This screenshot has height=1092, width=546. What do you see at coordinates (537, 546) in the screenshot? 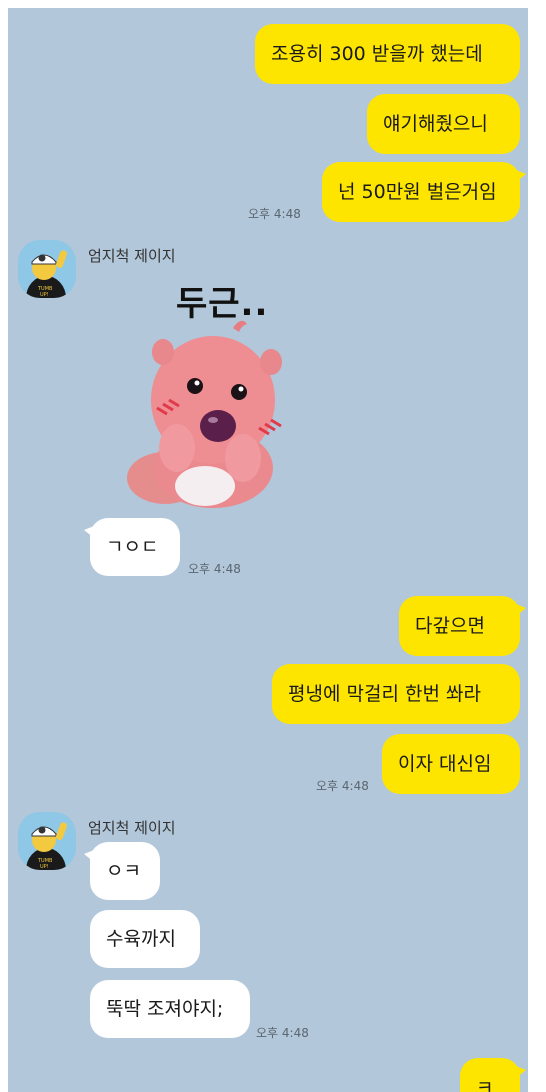
I see `screen-edge` at bounding box center [537, 546].